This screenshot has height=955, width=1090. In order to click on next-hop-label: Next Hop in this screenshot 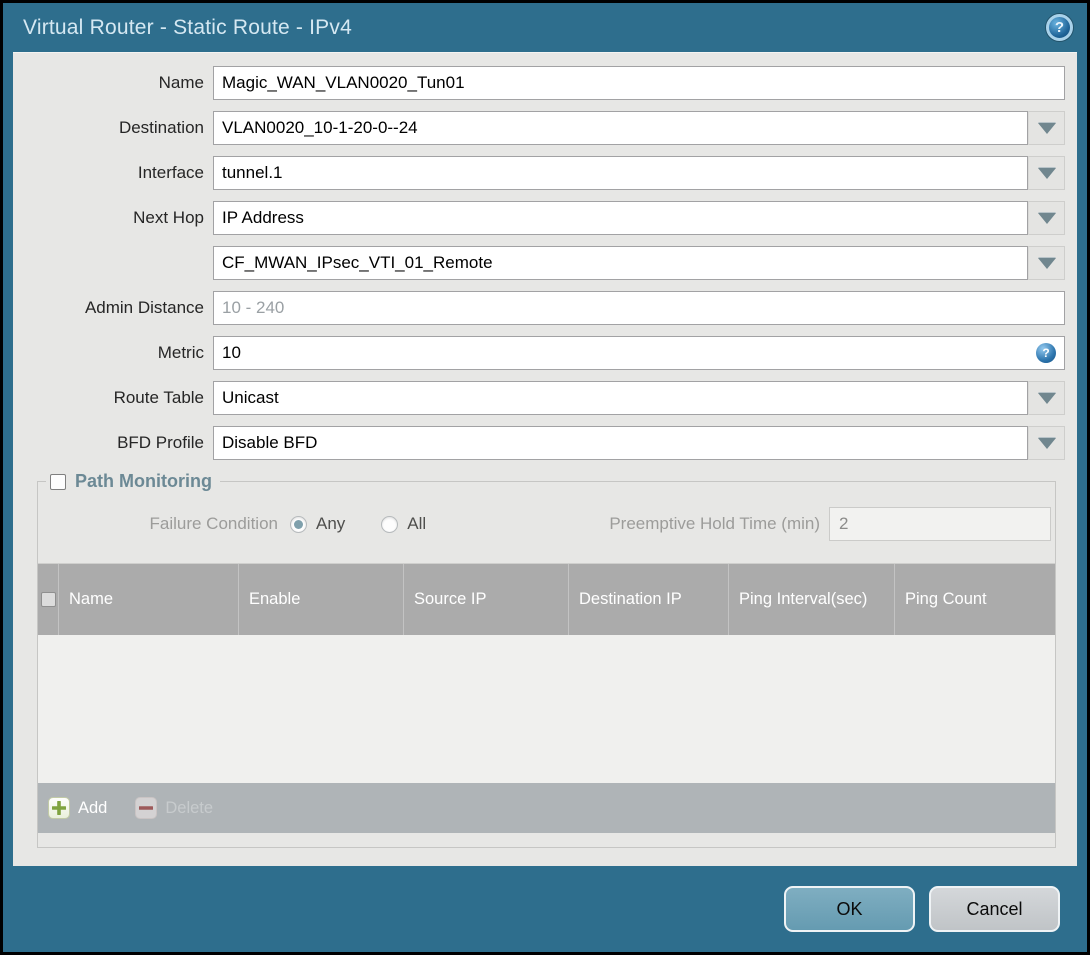, I will do `click(168, 217)`.